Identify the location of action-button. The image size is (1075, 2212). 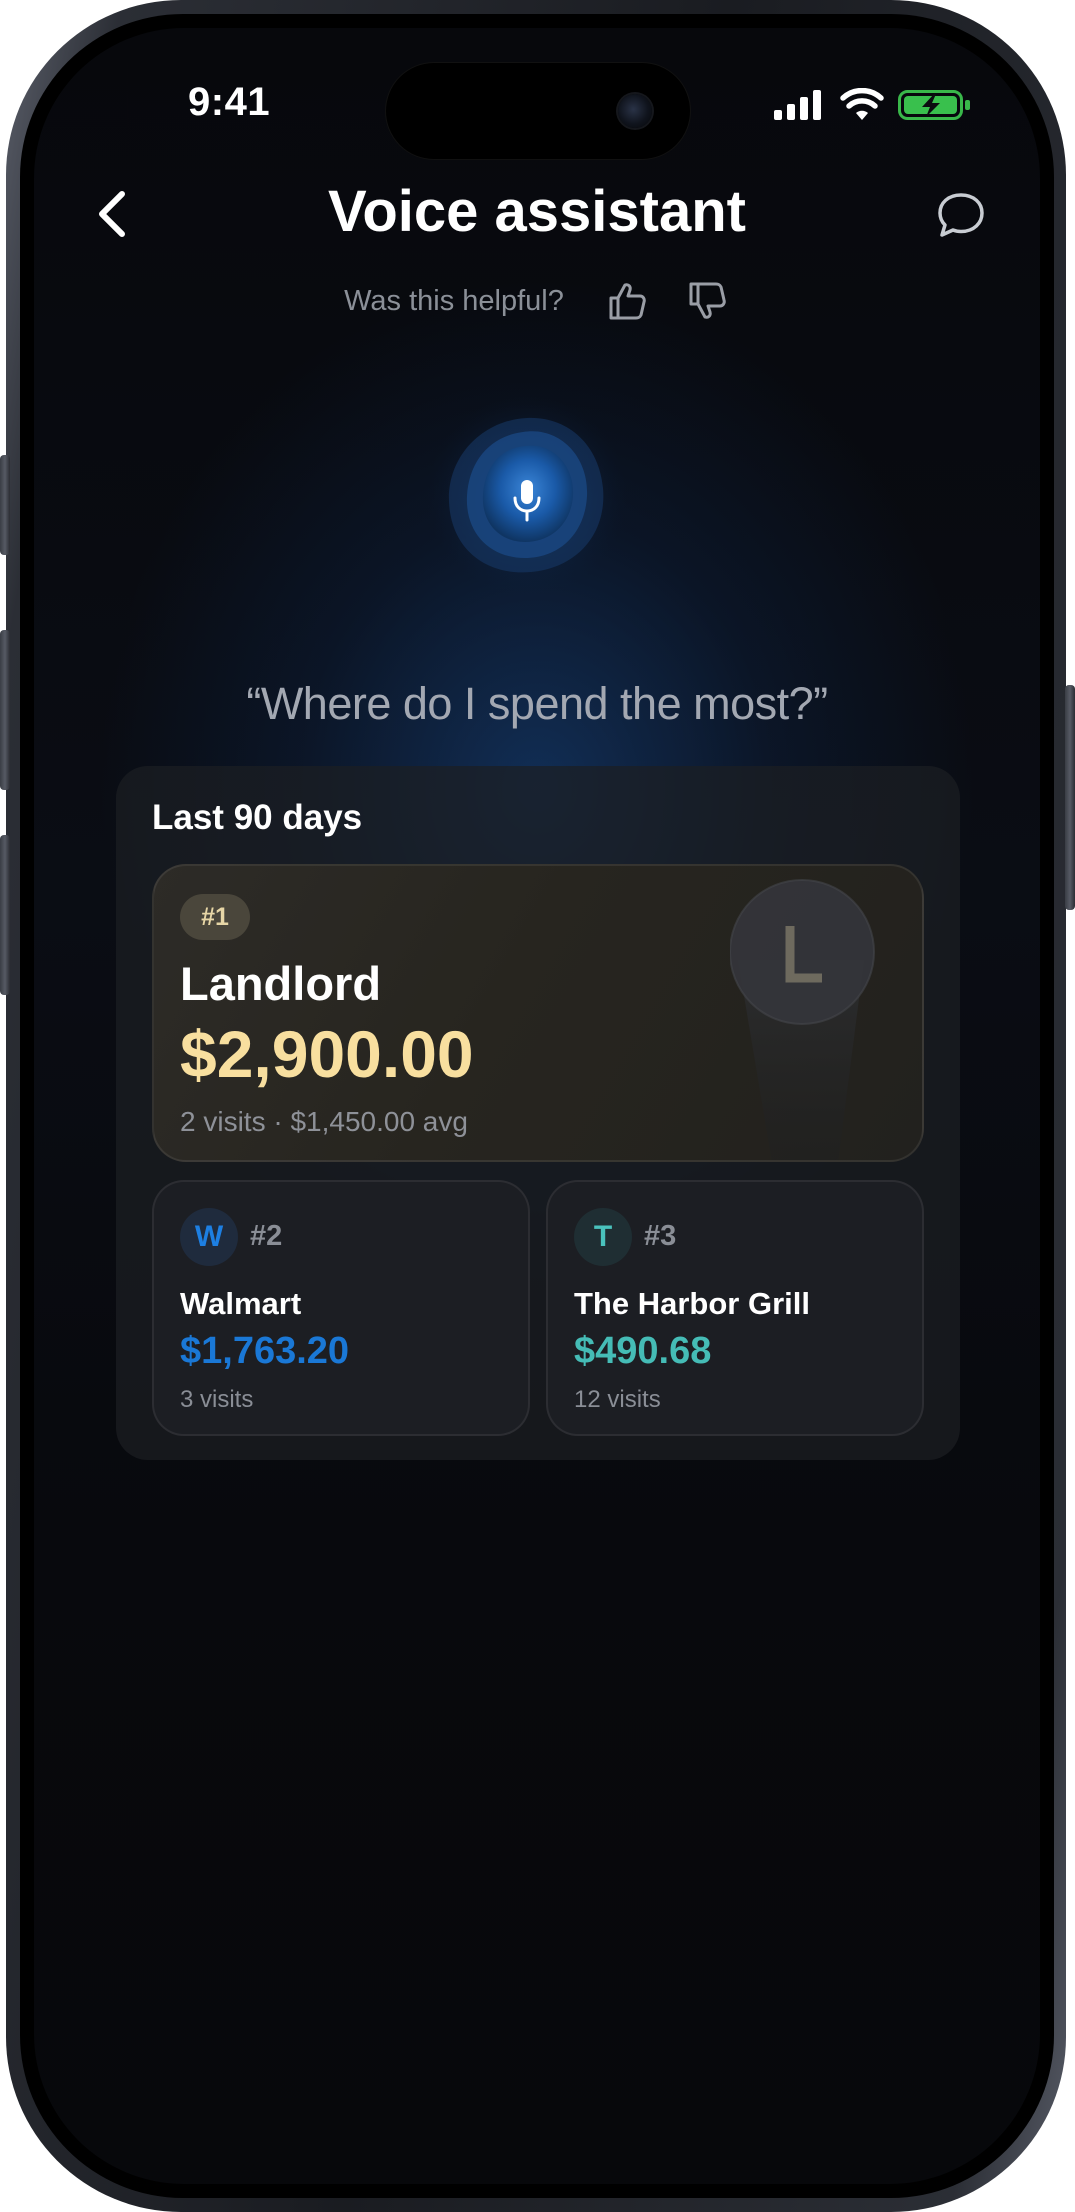
(5, 505).